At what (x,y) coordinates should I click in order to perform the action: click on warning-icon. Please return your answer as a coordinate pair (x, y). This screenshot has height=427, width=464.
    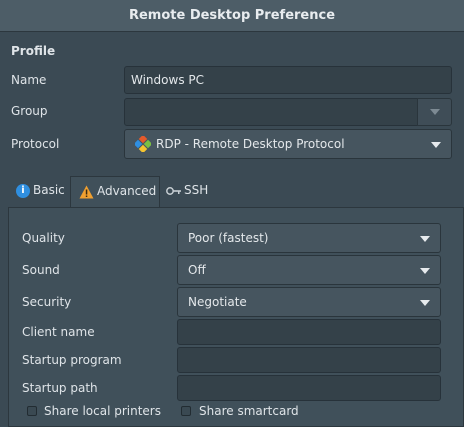
    Looking at the image, I should click on (86, 191).